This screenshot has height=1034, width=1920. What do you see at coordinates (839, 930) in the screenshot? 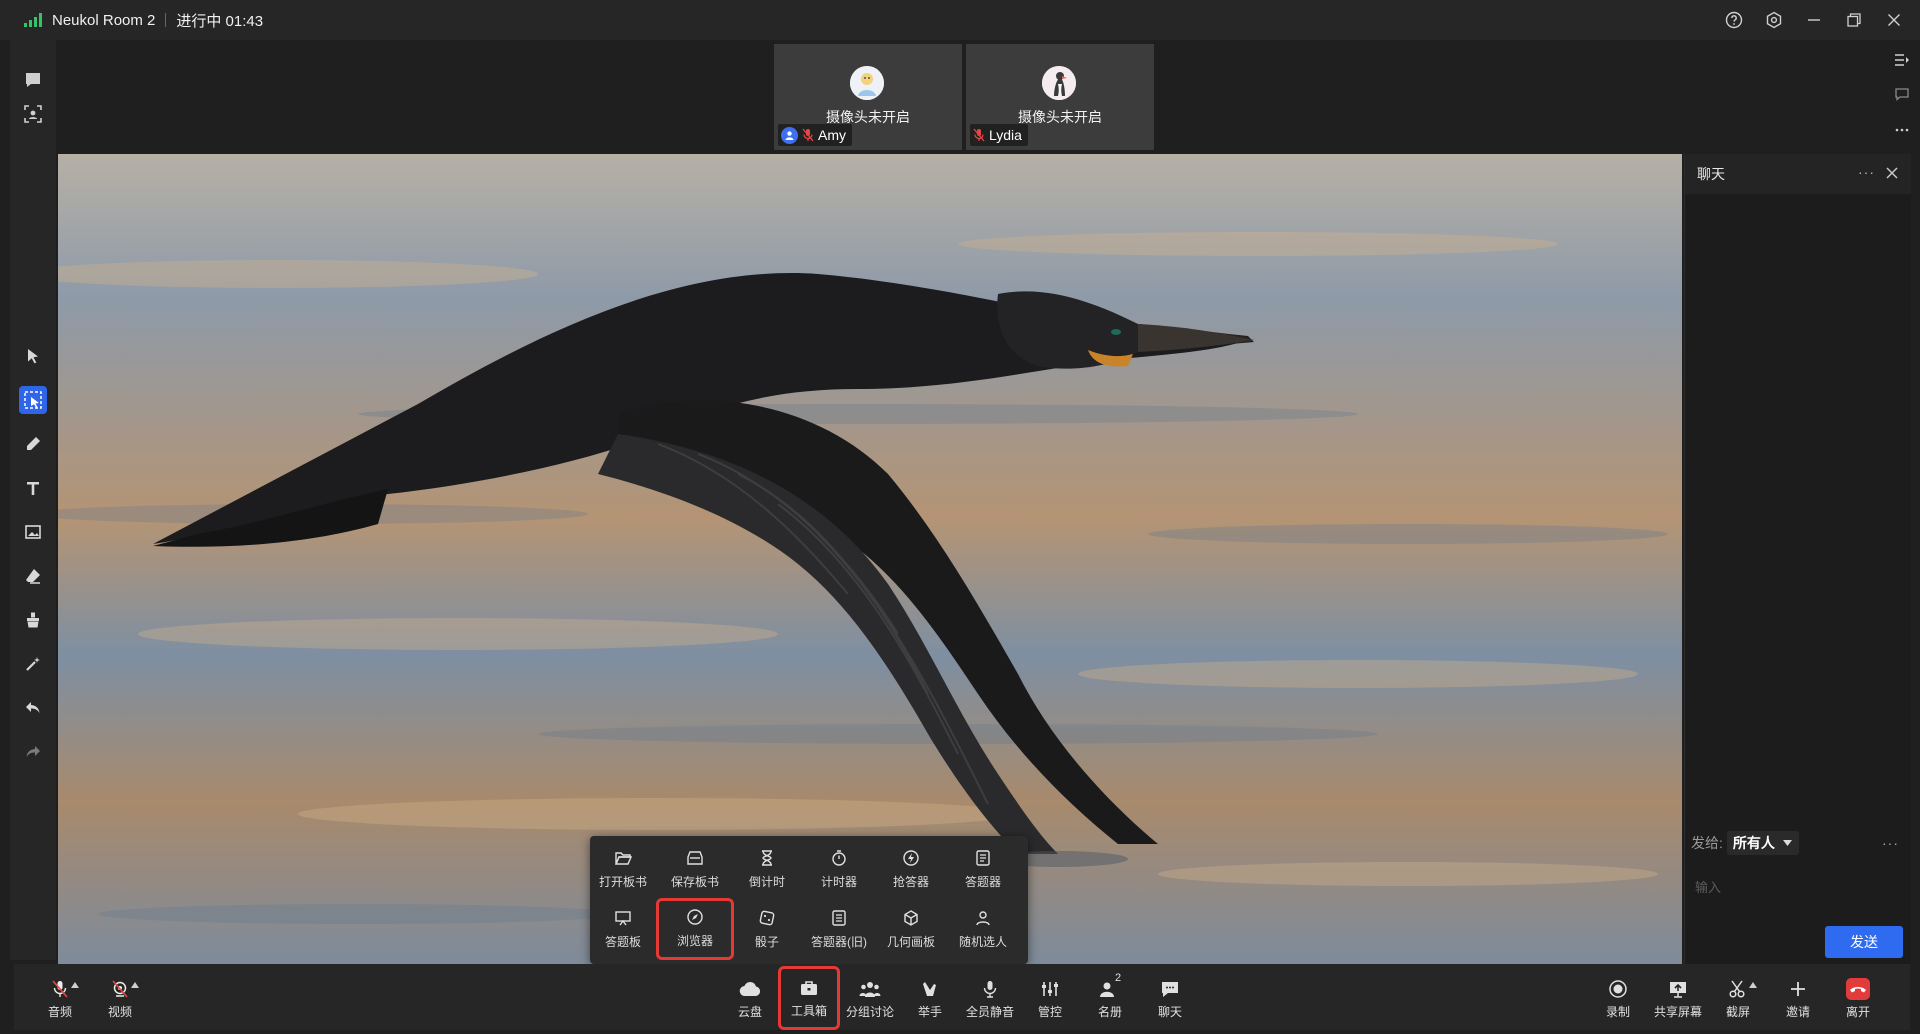
I see `quiz-old-button: 答题器(旧)` at bounding box center [839, 930].